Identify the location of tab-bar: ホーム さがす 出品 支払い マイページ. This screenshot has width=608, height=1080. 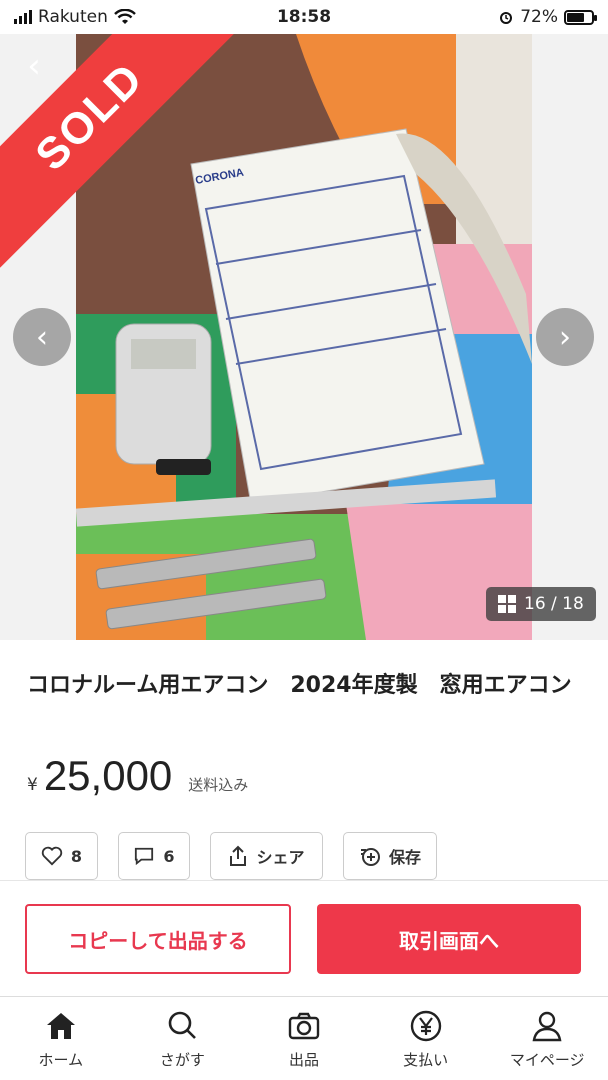
(304, 1038).